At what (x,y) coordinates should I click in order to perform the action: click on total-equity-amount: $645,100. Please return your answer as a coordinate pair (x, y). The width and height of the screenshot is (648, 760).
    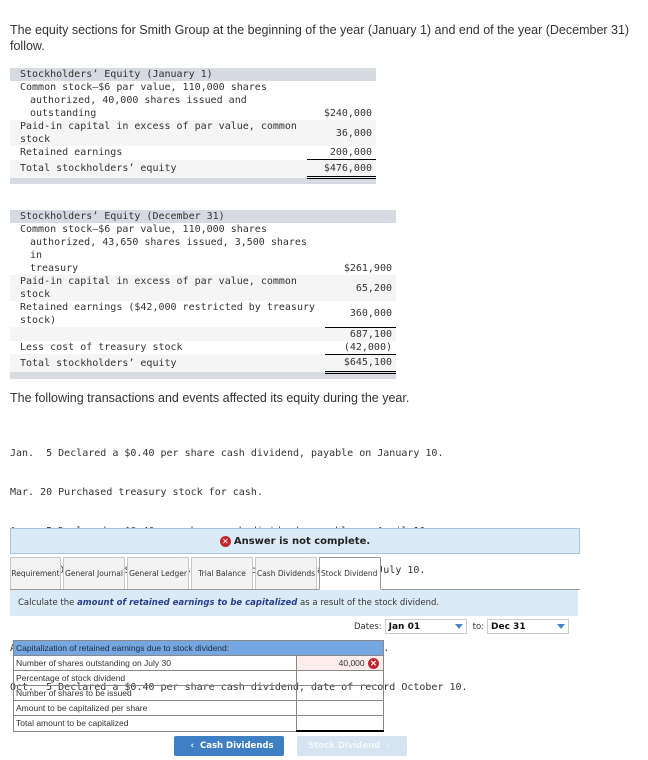
    Looking at the image, I should click on (360, 364).